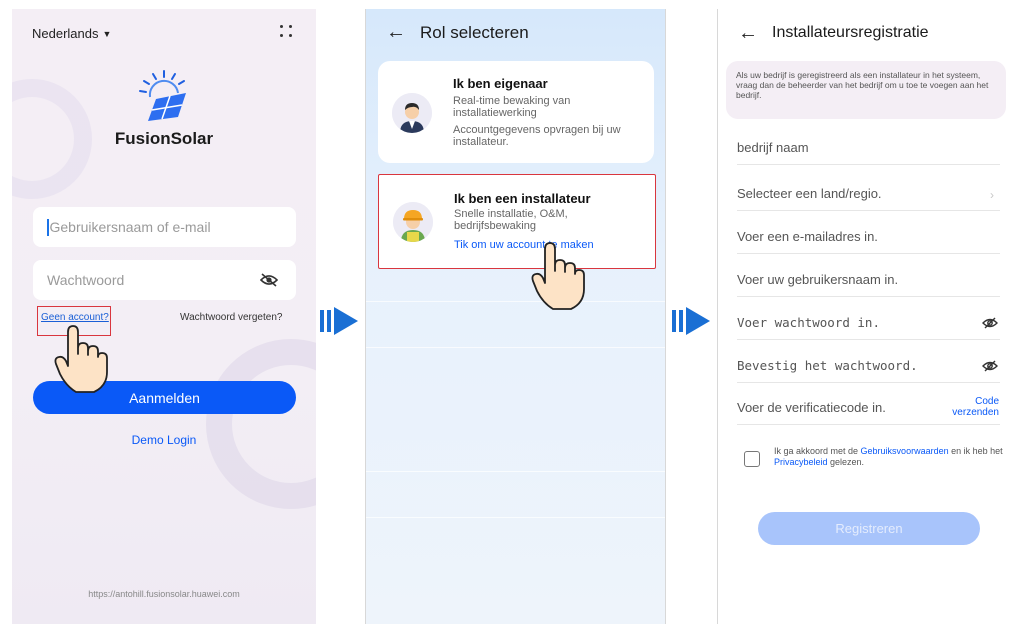  What do you see at coordinates (412, 113) in the screenshot?
I see `owner-avatar-icon` at bounding box center [412, 113].